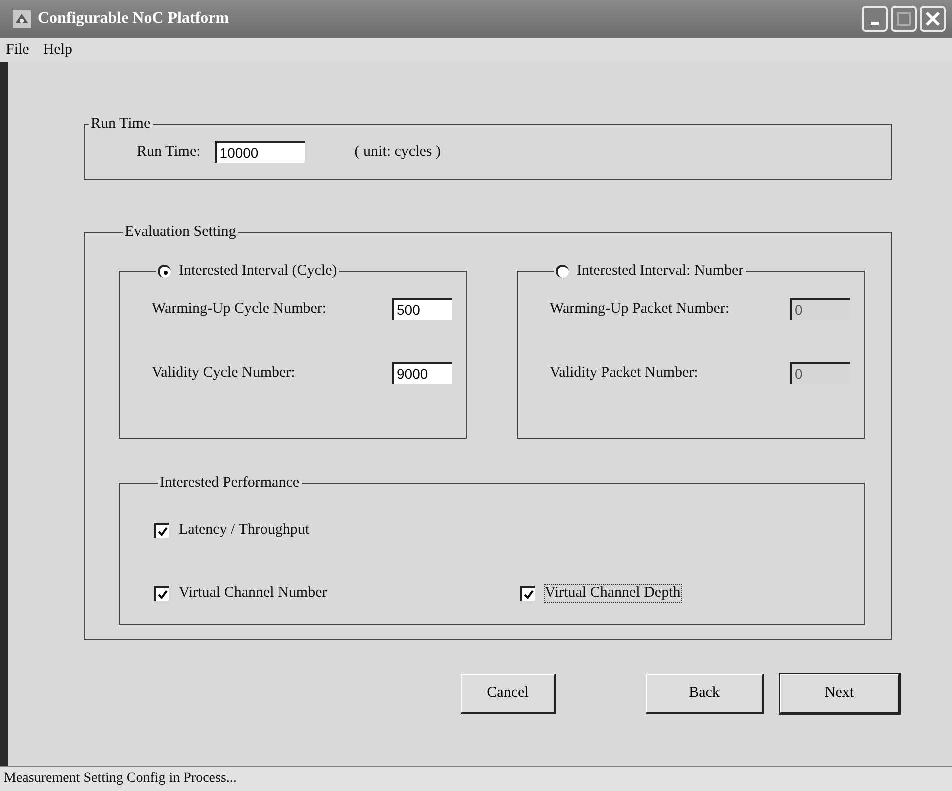 The height and width of the screenshot is (791, 952). What do you see at coordinates (169, 152) in the screenshot?
I see `field-label: Run Time:` at bounding box center [169, 152].